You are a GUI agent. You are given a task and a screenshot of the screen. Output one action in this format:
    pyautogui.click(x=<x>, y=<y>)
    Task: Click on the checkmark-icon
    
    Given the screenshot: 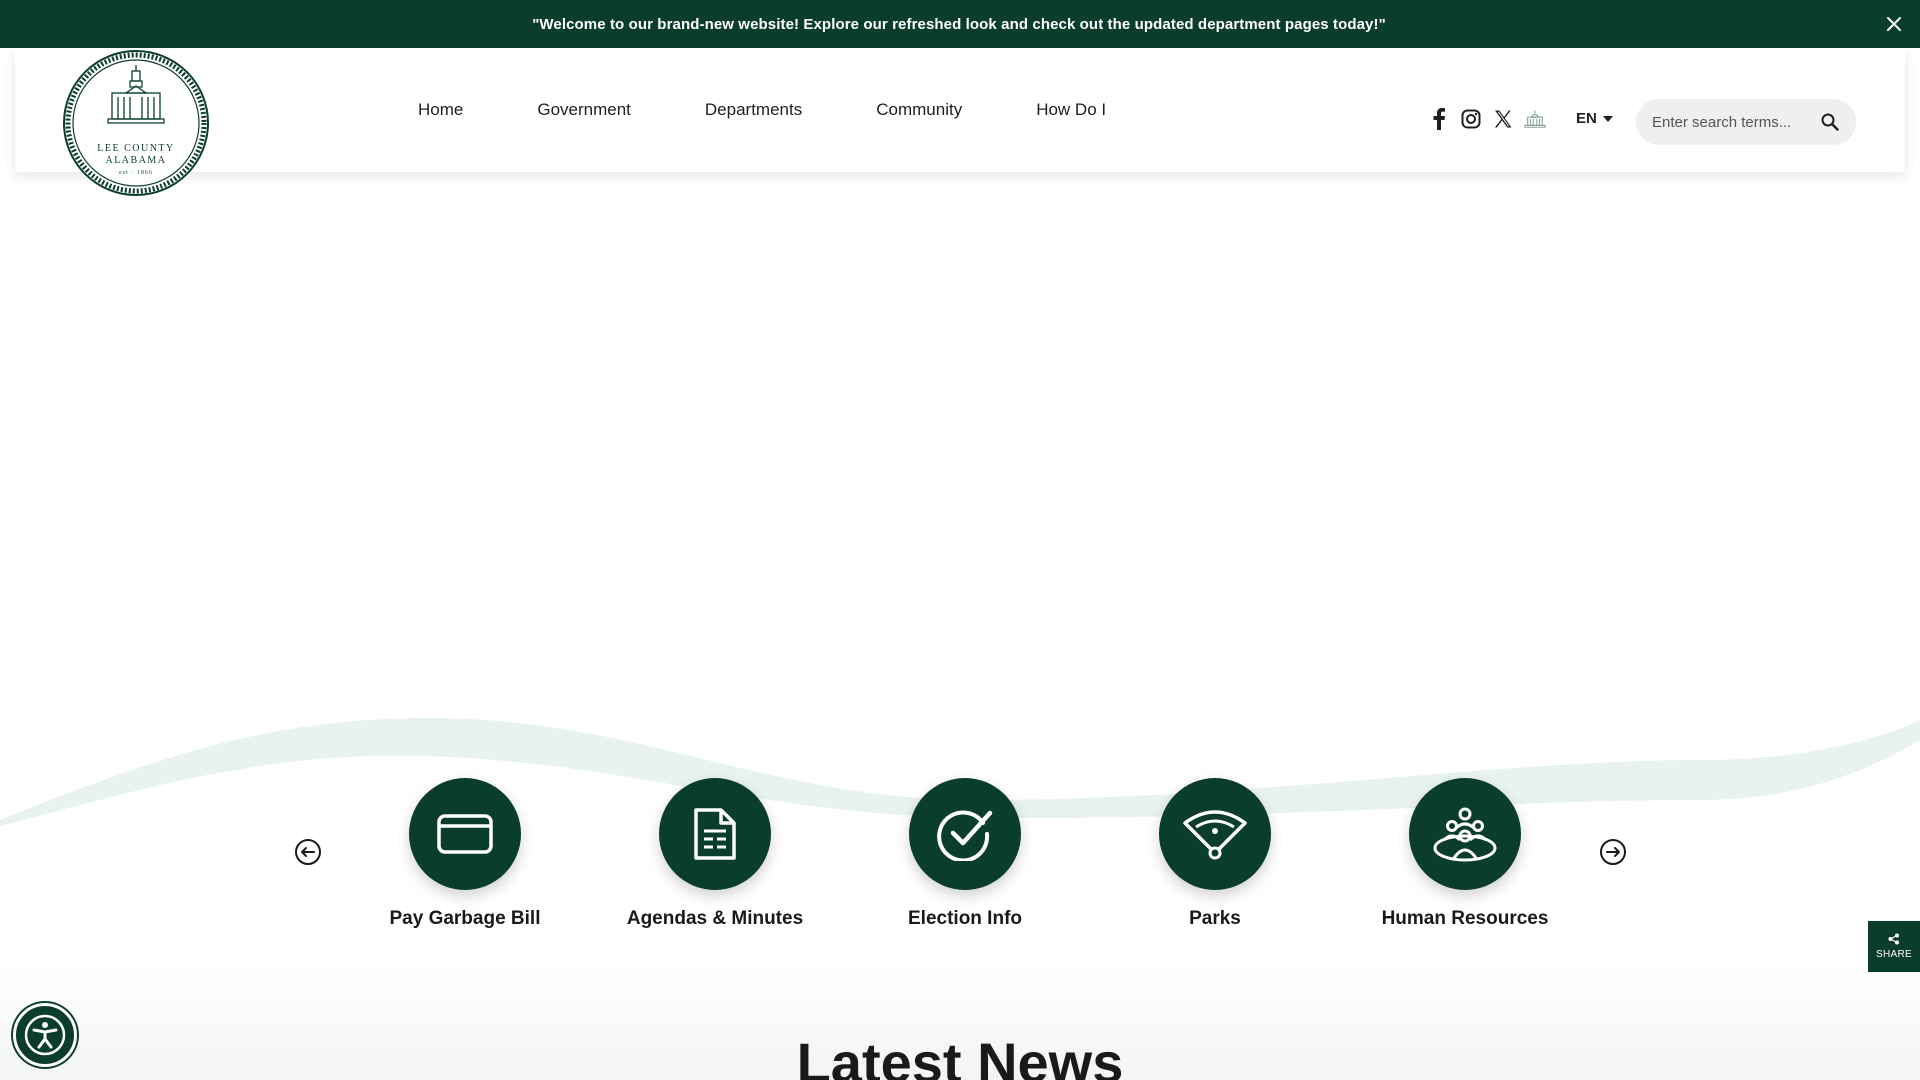 What is the action you would take?
    pyautogui.click(x=965, y=835)
    